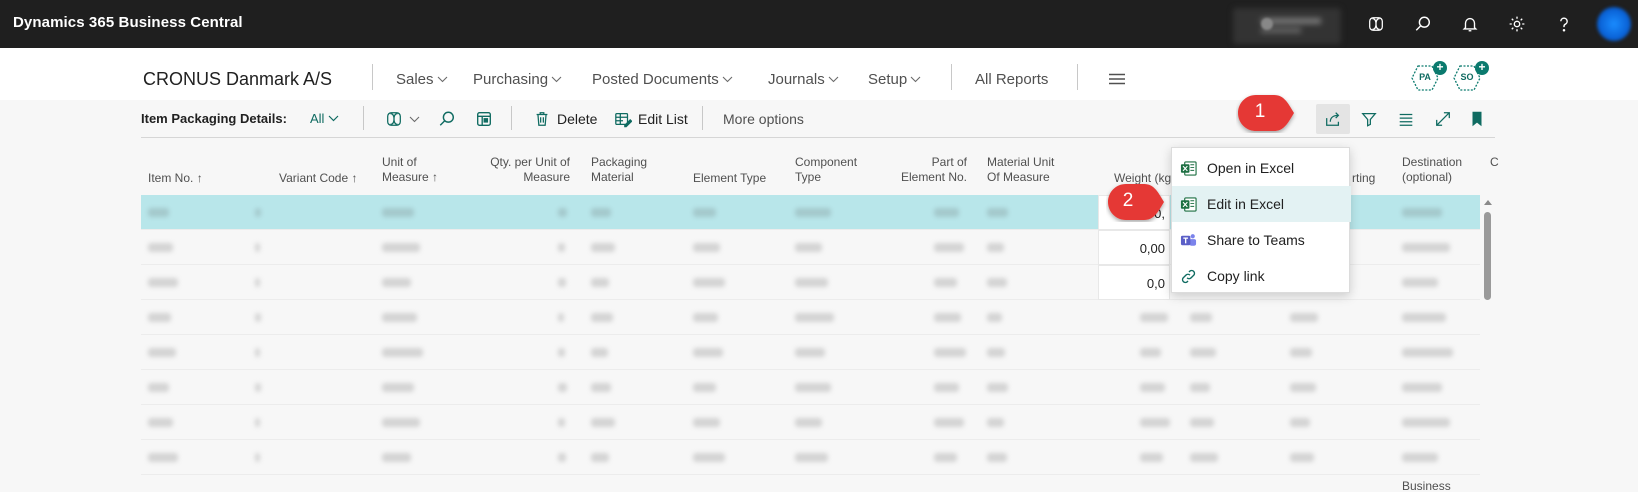 This screenshot has height=492, width=1638. What do you see at coordinates (729, 178) in the screenshot?
I see `column-header-element-type: Element Type` at bounding box center [729, 178].